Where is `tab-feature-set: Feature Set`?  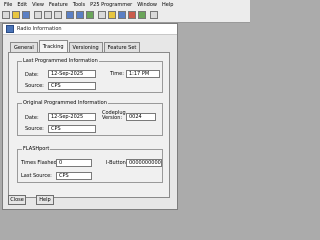 tab-feature-set: Feature Set is located at coordinates (122, 47).